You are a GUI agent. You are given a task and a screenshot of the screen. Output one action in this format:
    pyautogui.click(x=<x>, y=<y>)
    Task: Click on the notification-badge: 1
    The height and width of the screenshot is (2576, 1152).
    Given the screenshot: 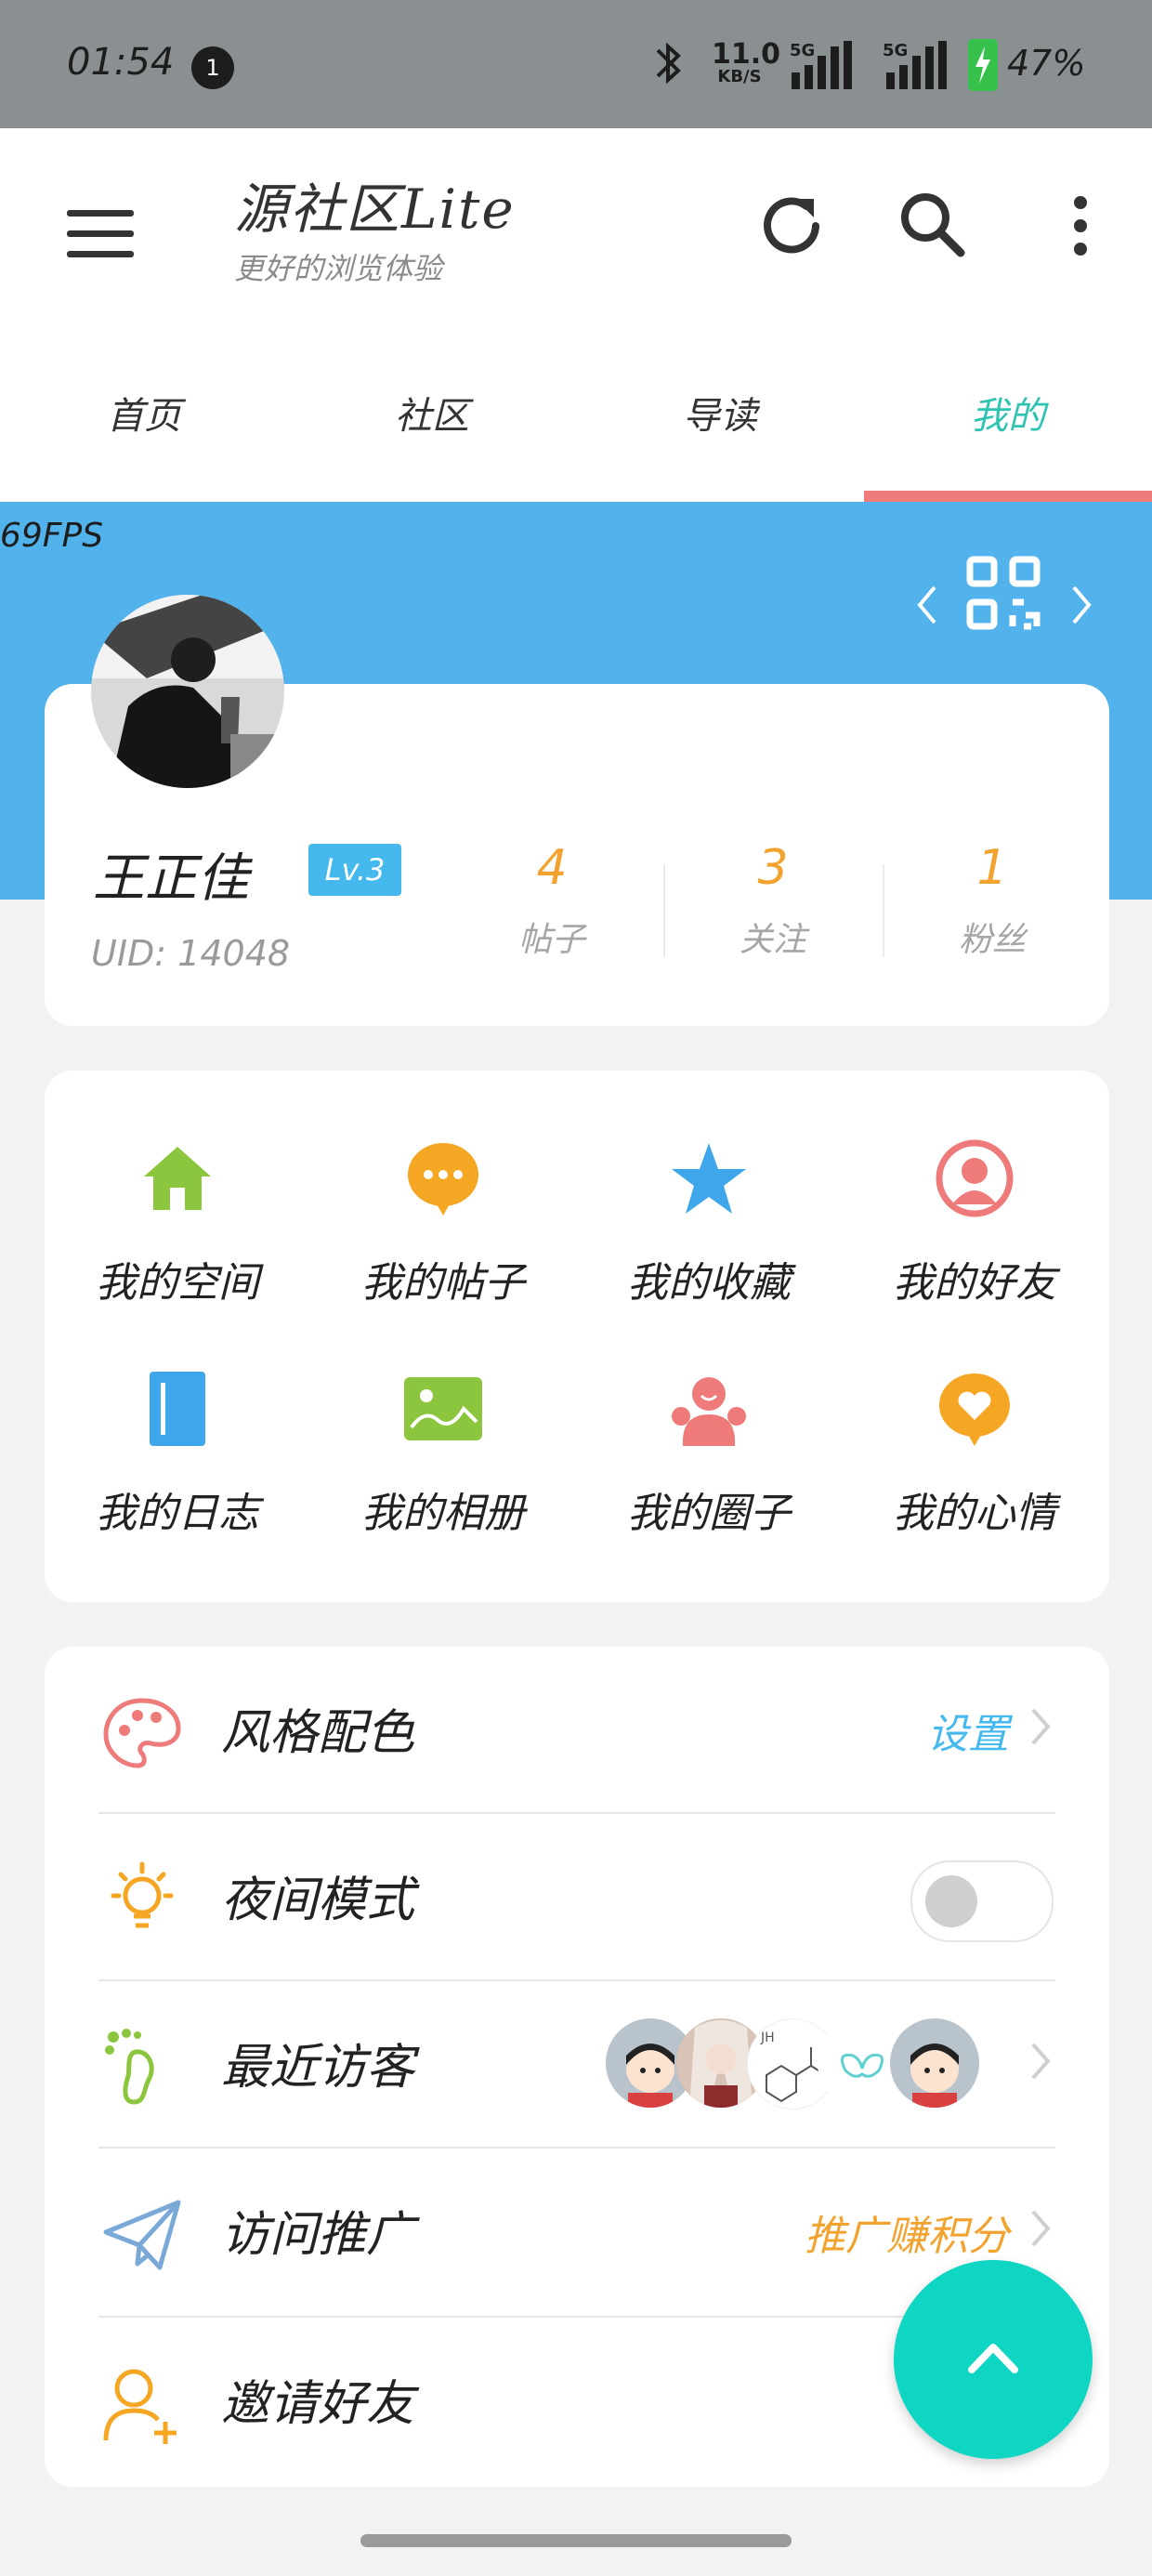 What is the action you would take?
    pyautogui.click(x=212, y=67)
    